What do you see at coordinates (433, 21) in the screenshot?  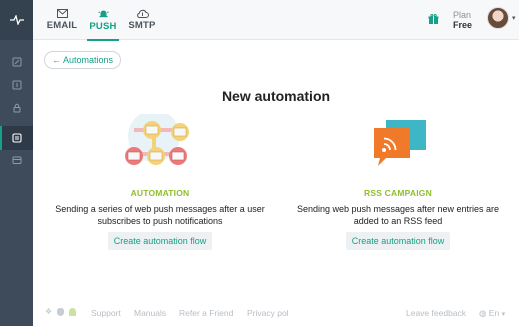 I see `gift-icon` at bounding box center [433, 21].